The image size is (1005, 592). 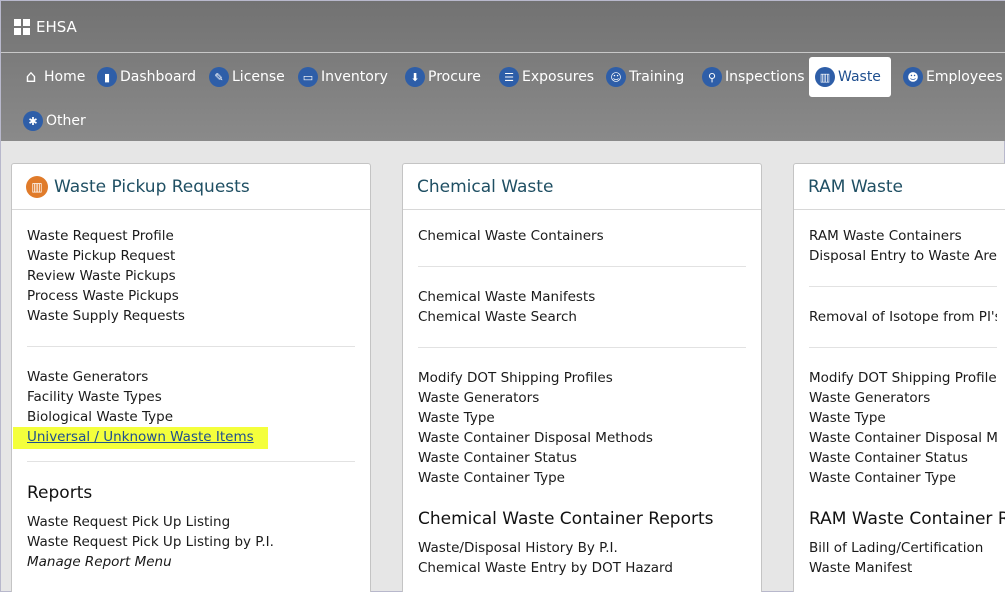 I want to click on nav-dashboard-label: Dashboard, so click(x=158, y=77).